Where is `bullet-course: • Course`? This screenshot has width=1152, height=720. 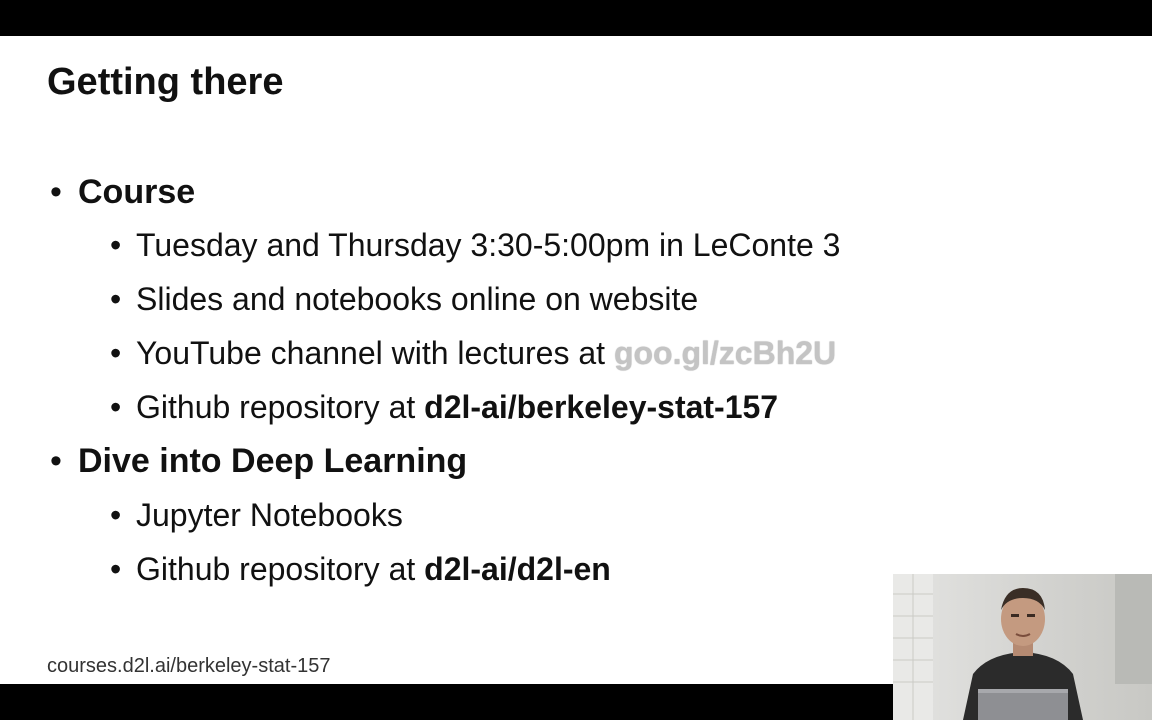 bullet-course: • Course is located at coordinates (122, 192).